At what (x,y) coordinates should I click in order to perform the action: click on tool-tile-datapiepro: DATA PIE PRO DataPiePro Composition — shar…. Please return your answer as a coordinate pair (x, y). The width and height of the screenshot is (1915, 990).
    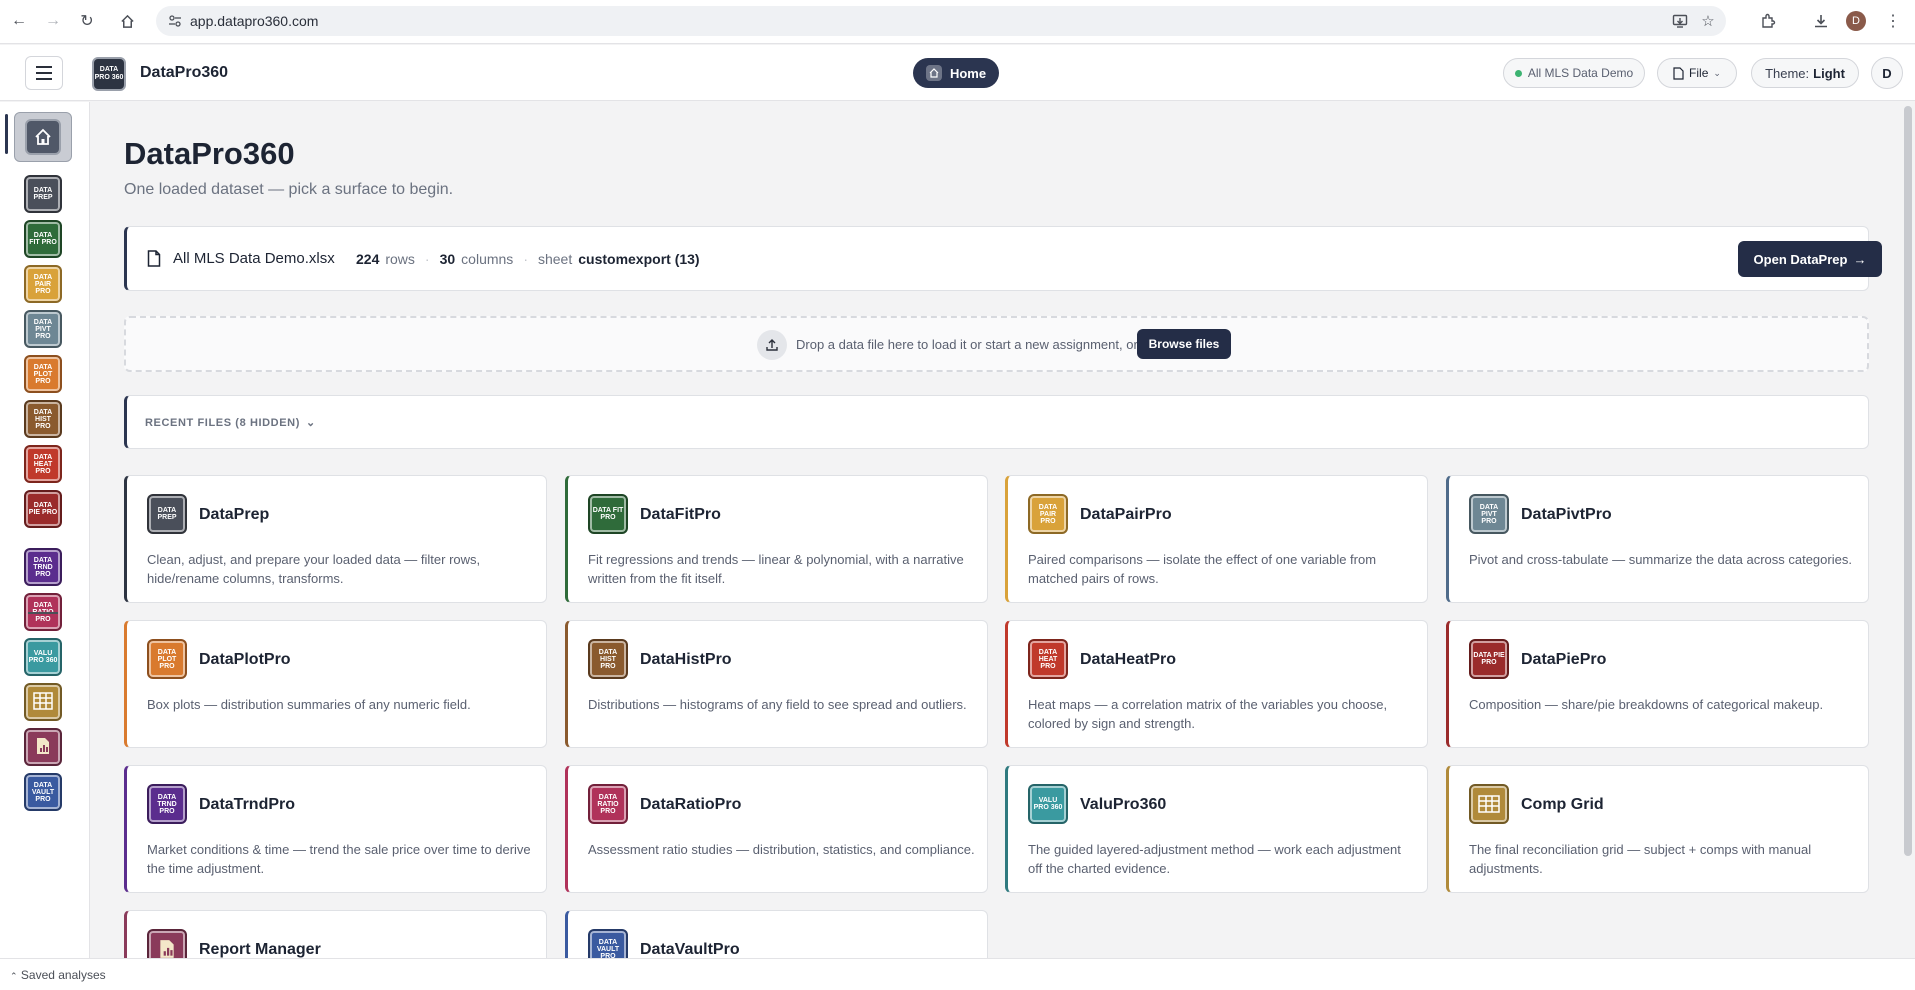
    Looking at the image, I should click on (1657, 684).